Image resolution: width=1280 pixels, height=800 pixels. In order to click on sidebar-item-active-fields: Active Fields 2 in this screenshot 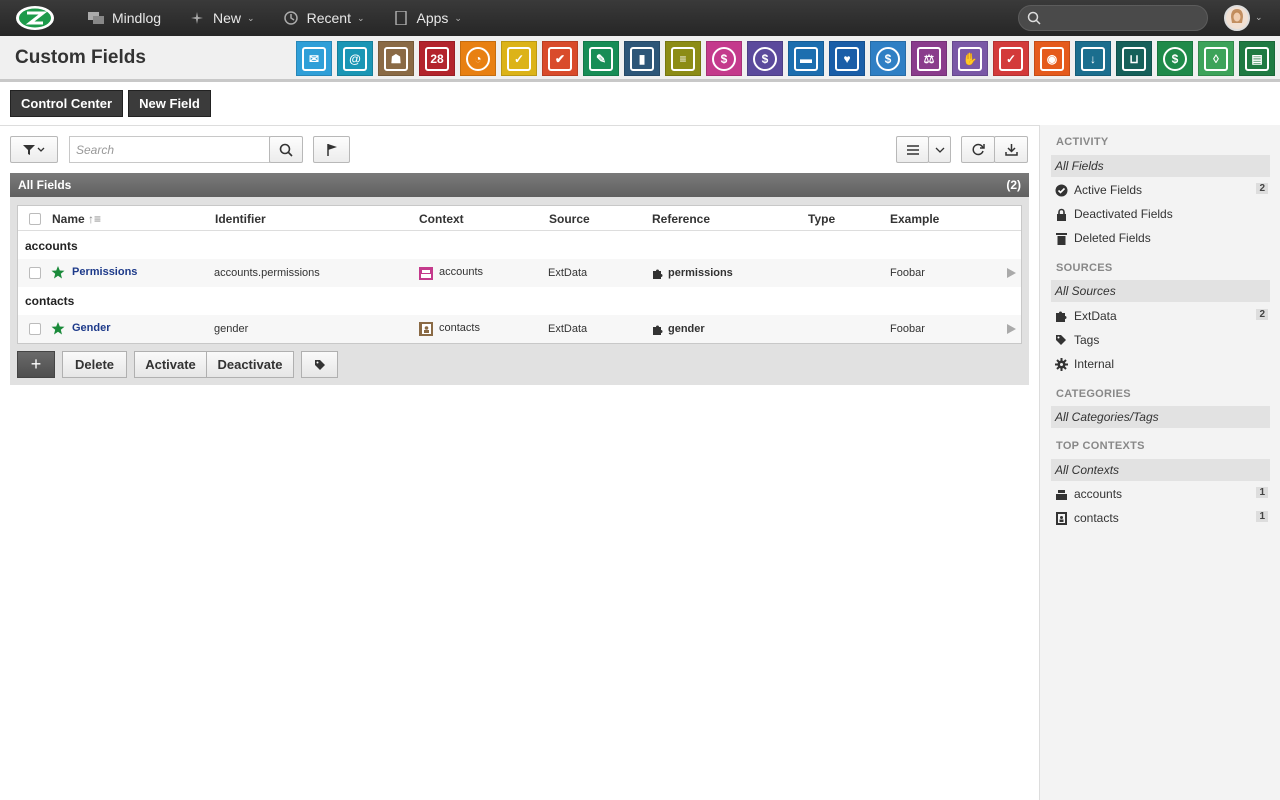, I will do `click(1162, 190)`.